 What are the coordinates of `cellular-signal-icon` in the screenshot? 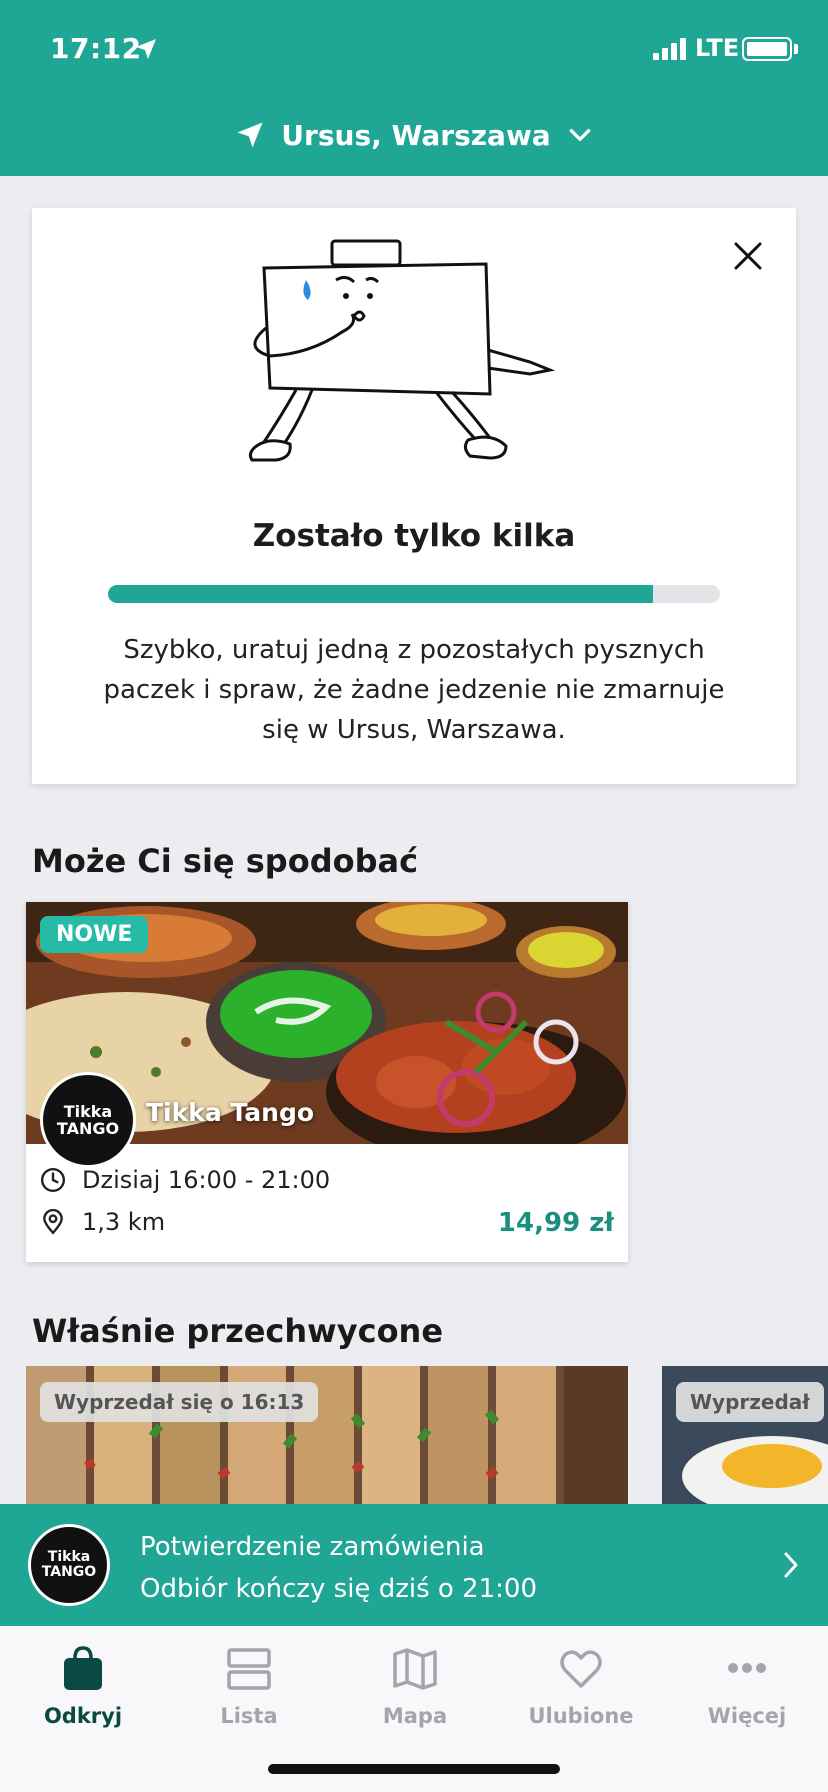 It's located at (669, 49).